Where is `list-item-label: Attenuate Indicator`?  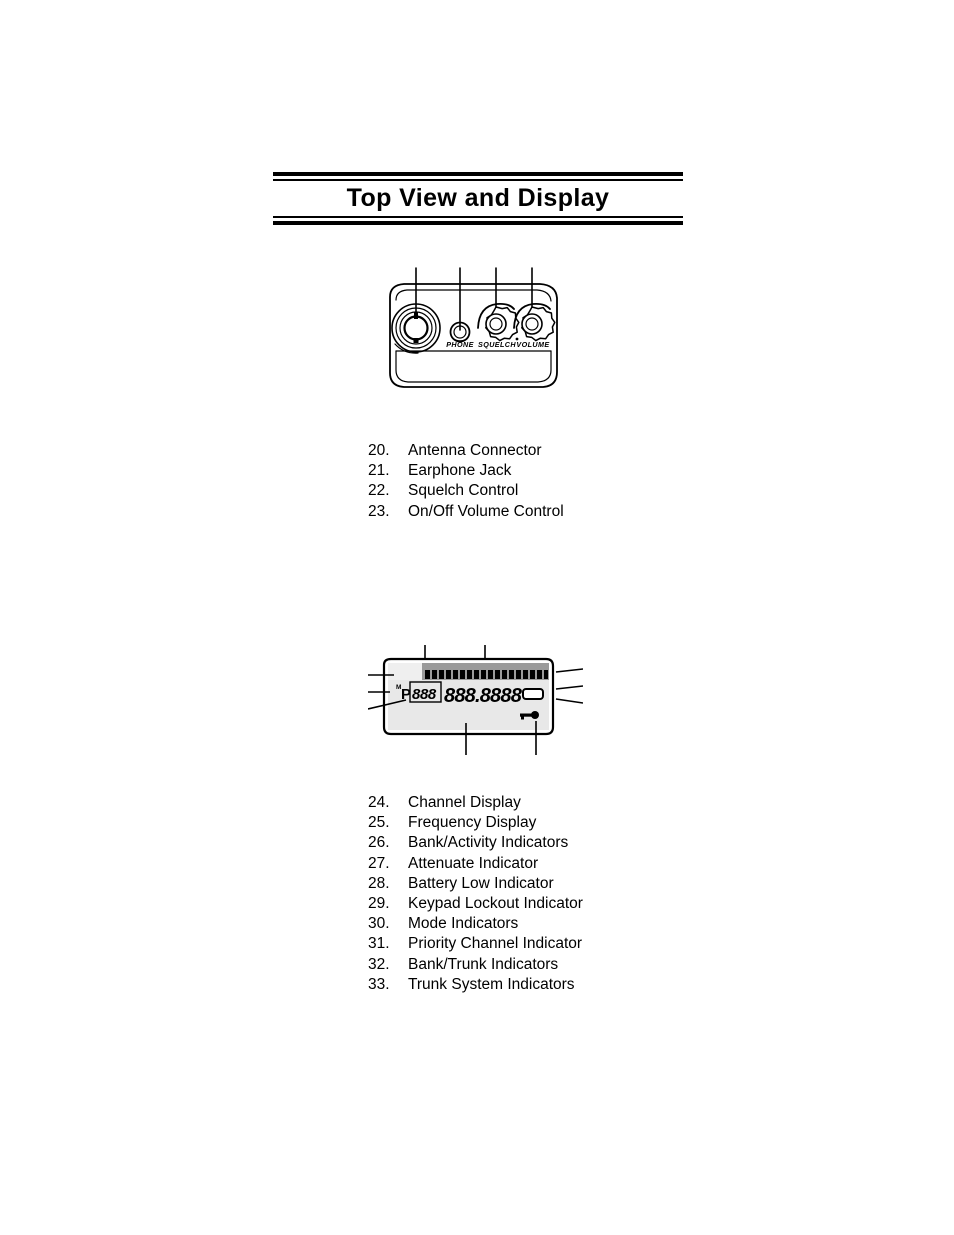
list-item-label: Attenuate Indicator is located at coordinates (473, 863).